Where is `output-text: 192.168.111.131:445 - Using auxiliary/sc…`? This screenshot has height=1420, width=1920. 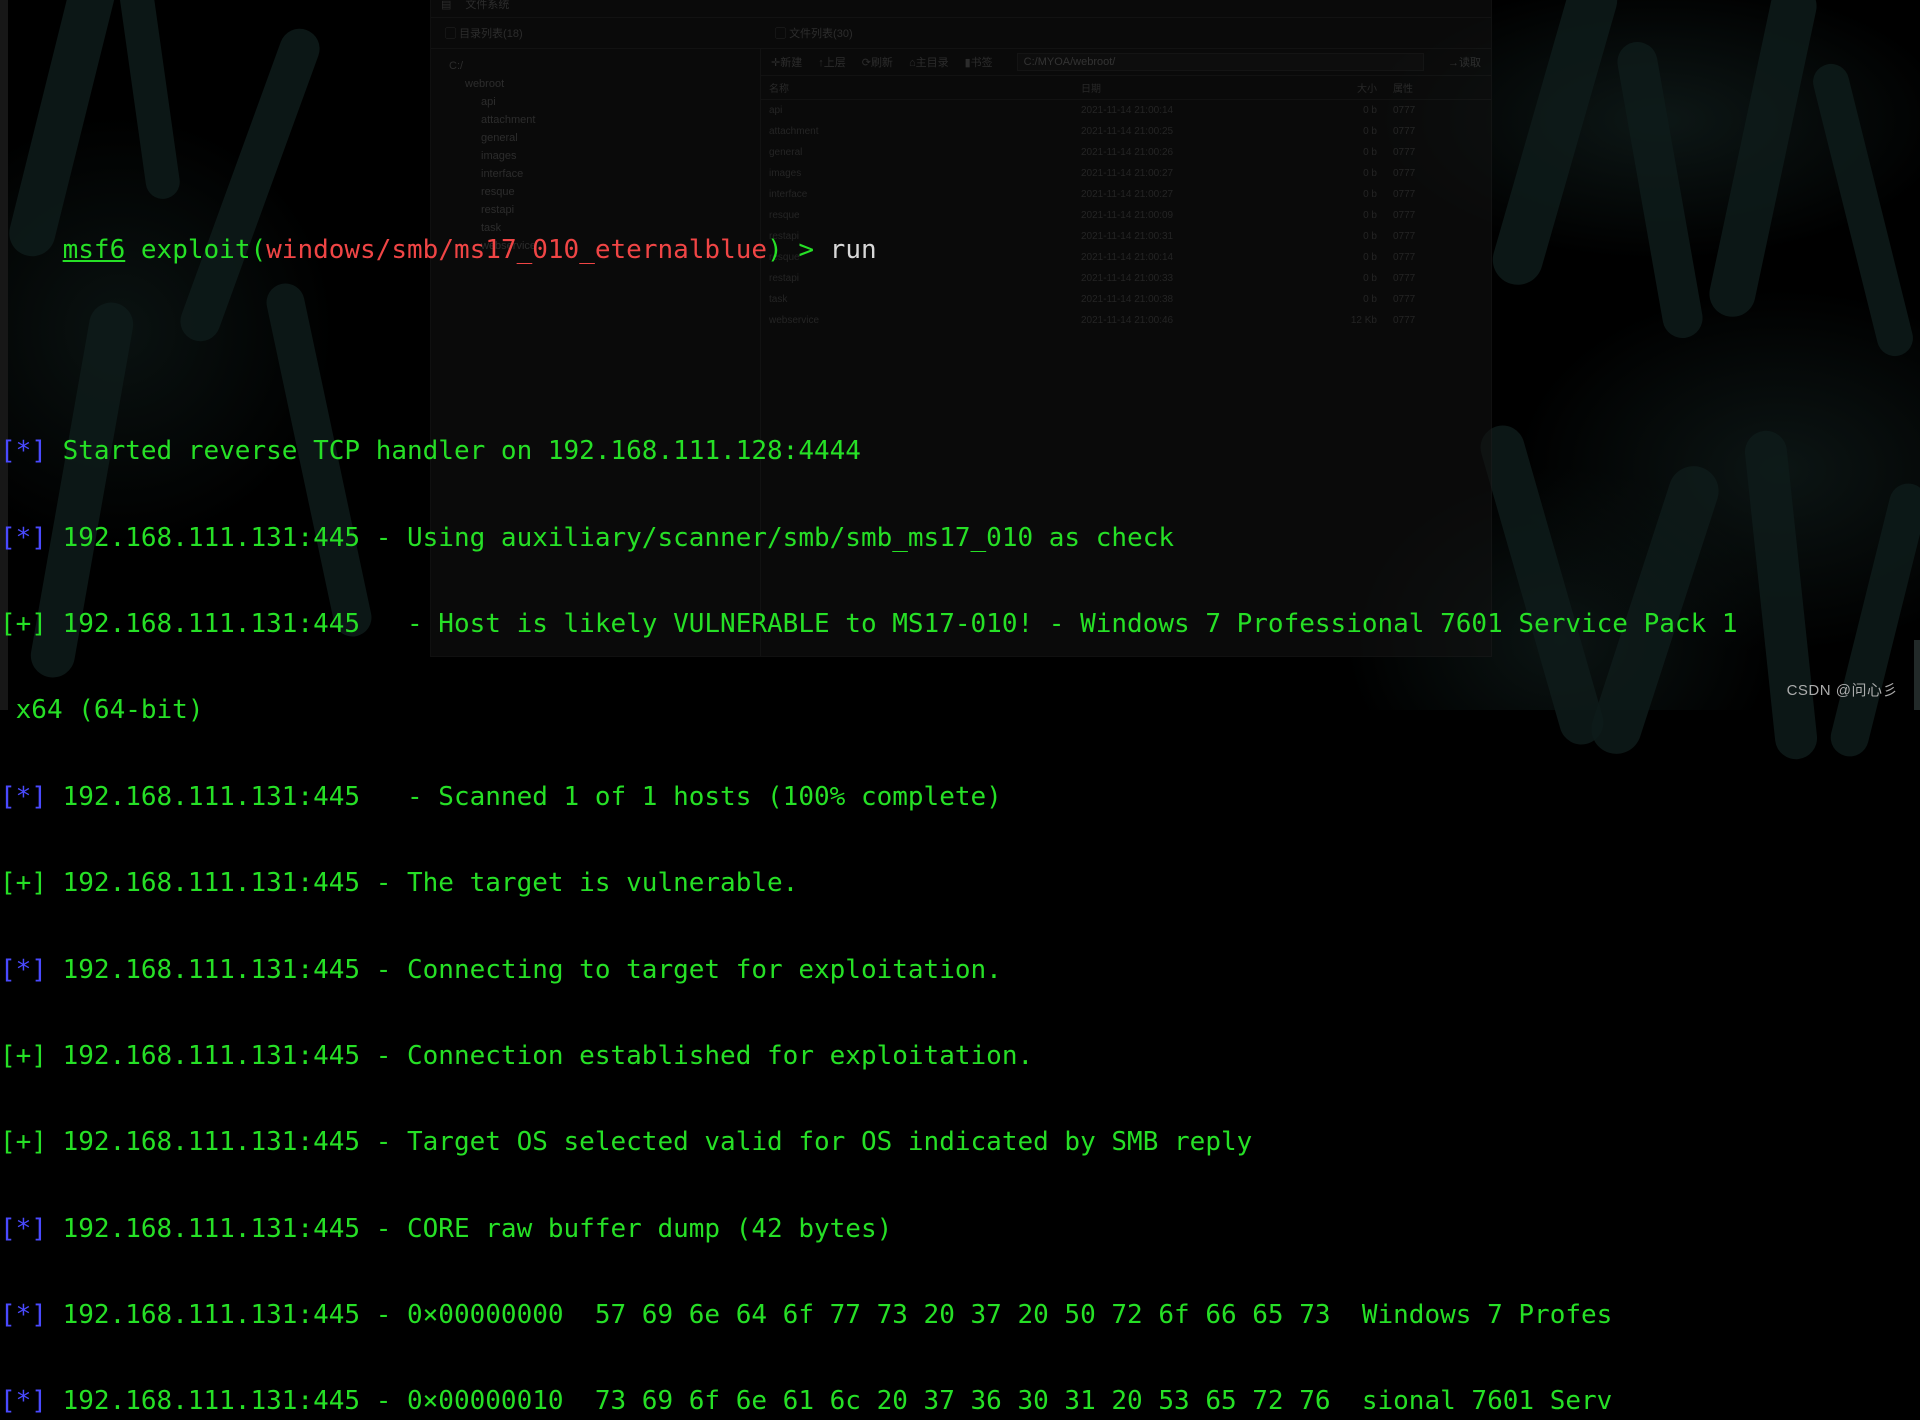 output-text: 192.168.111.131:445 - Using auxiliary/sc… is located at coordinates (610, 537).